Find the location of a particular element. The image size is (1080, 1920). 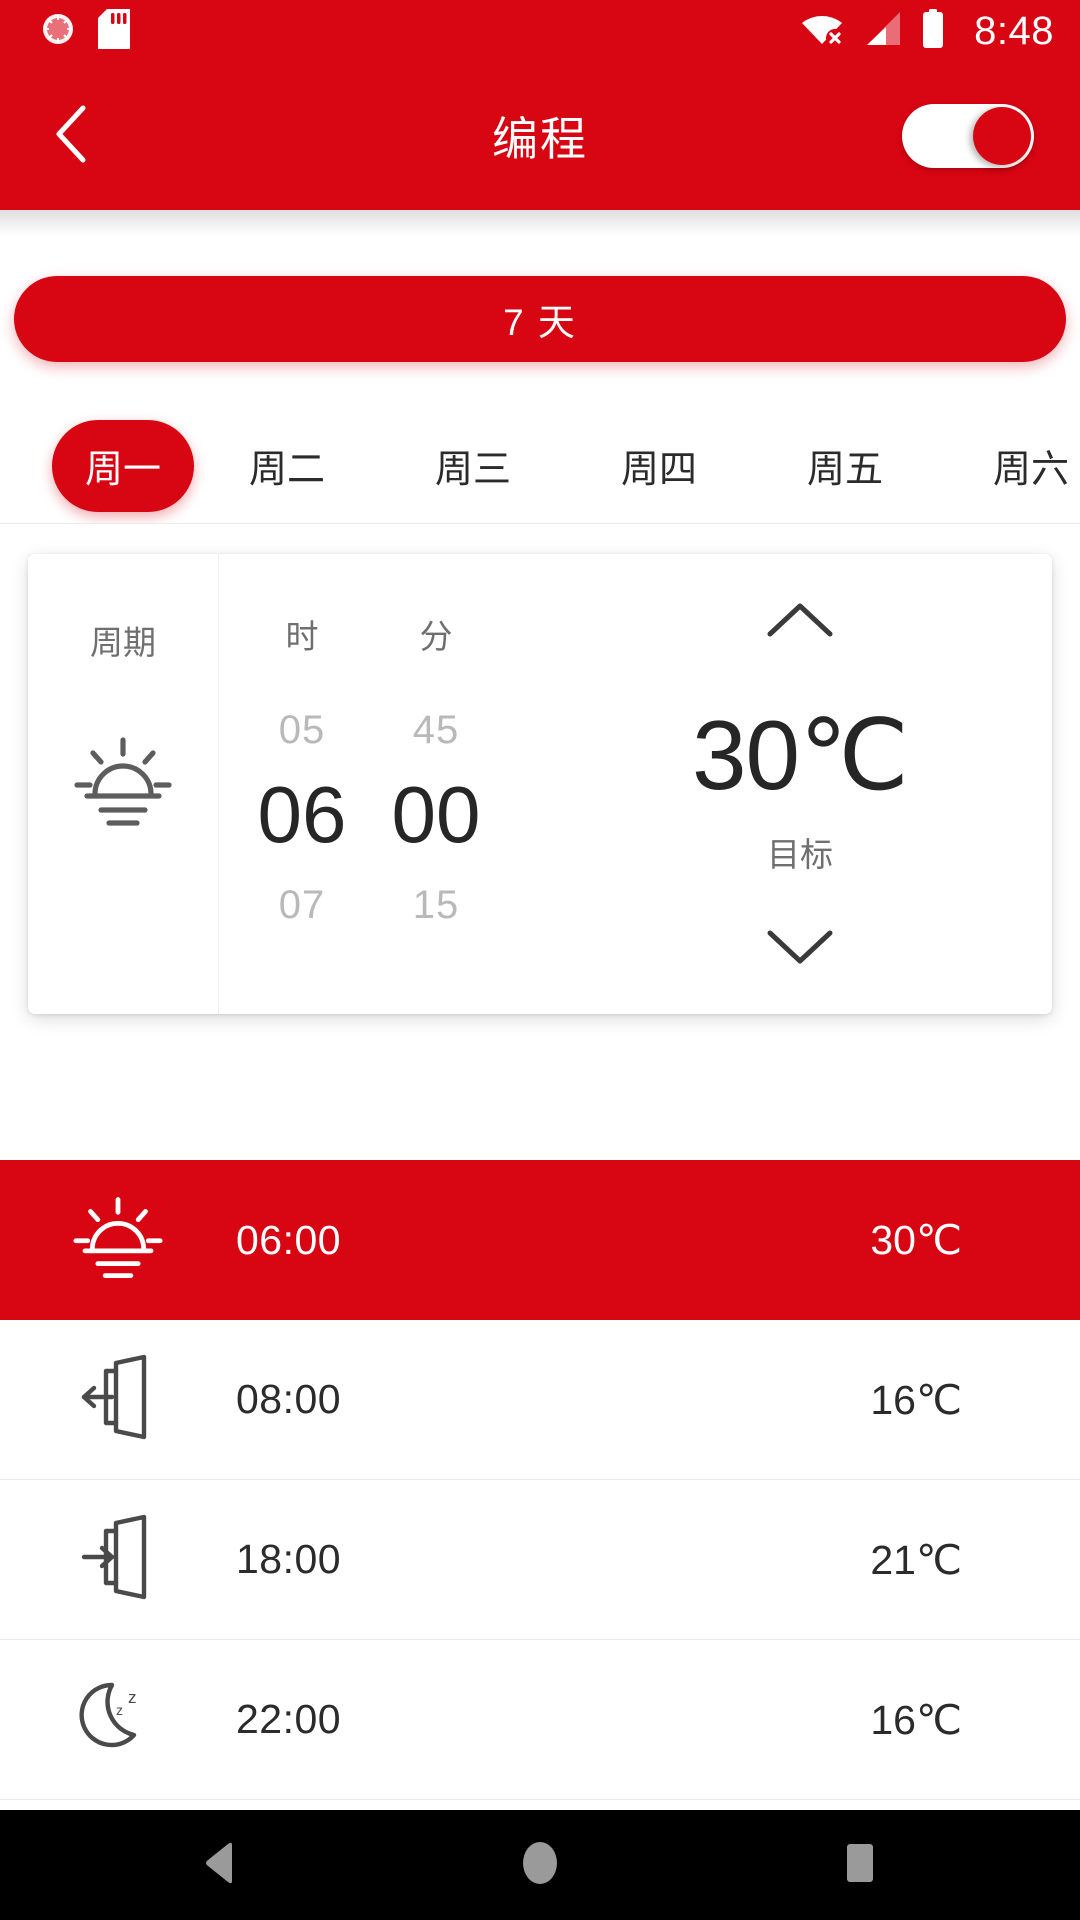

nav-recents-button is located at coordinates (860, 1865).